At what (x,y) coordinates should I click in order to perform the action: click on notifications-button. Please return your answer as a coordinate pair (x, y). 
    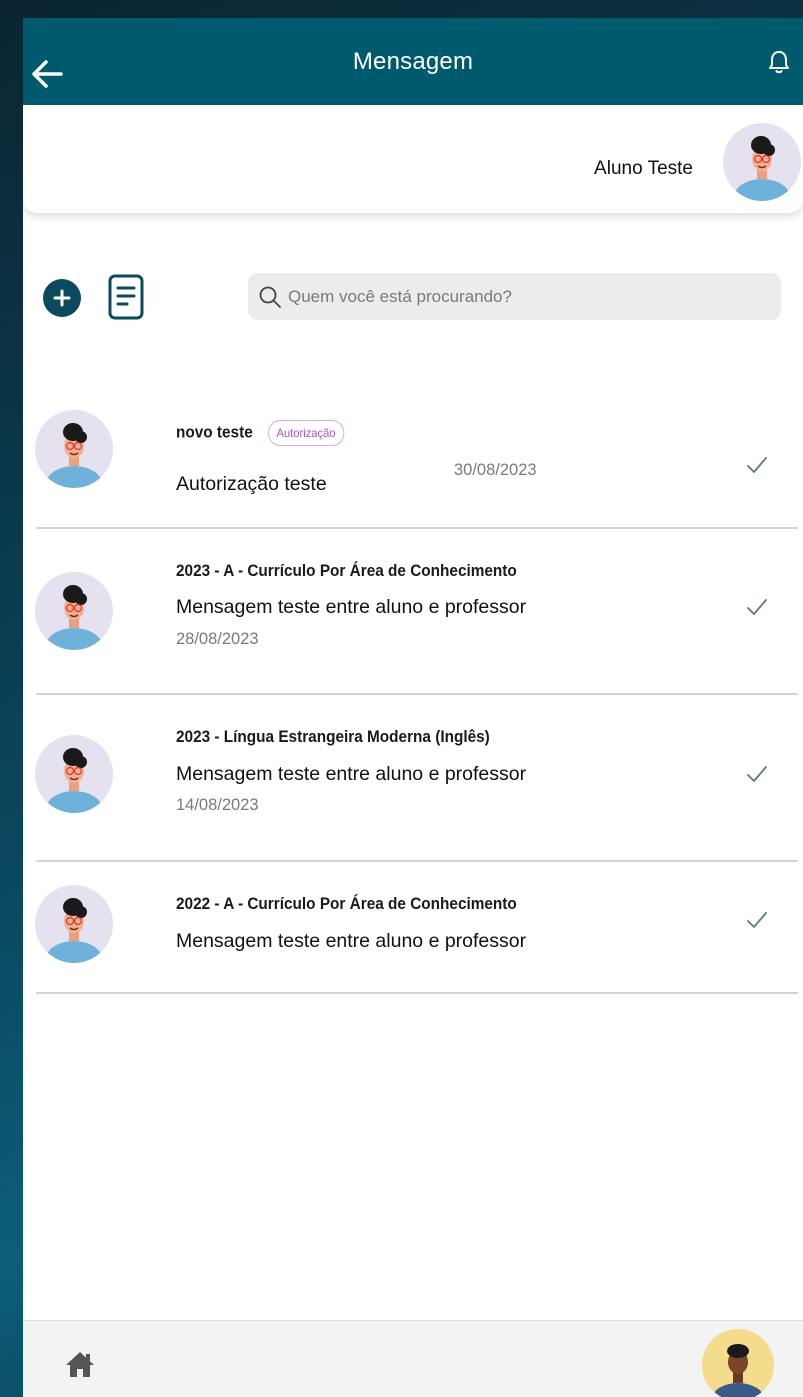
    Looking at the image, I should click on (779, 62).